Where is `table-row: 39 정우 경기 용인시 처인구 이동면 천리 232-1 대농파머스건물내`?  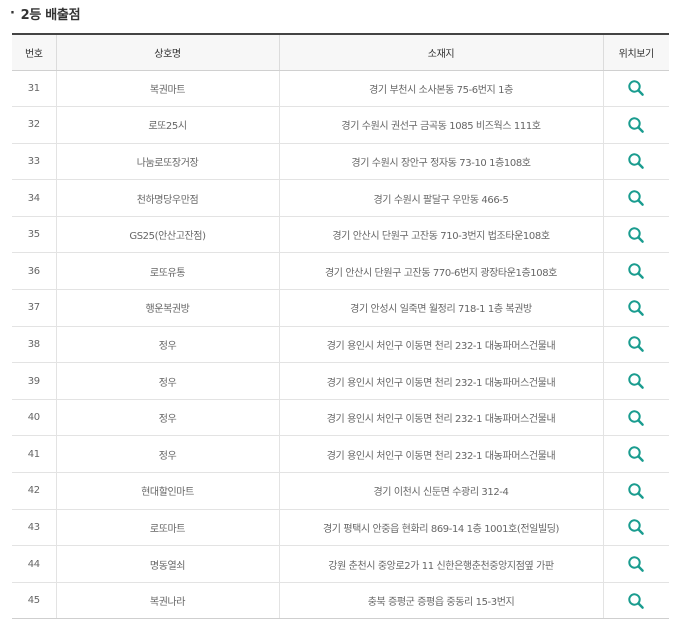
table-row: 39 정우 경기 용인시 처인구 이동면 천리 232-1 대농파머스건물내 is located at coordinates (340, 381).